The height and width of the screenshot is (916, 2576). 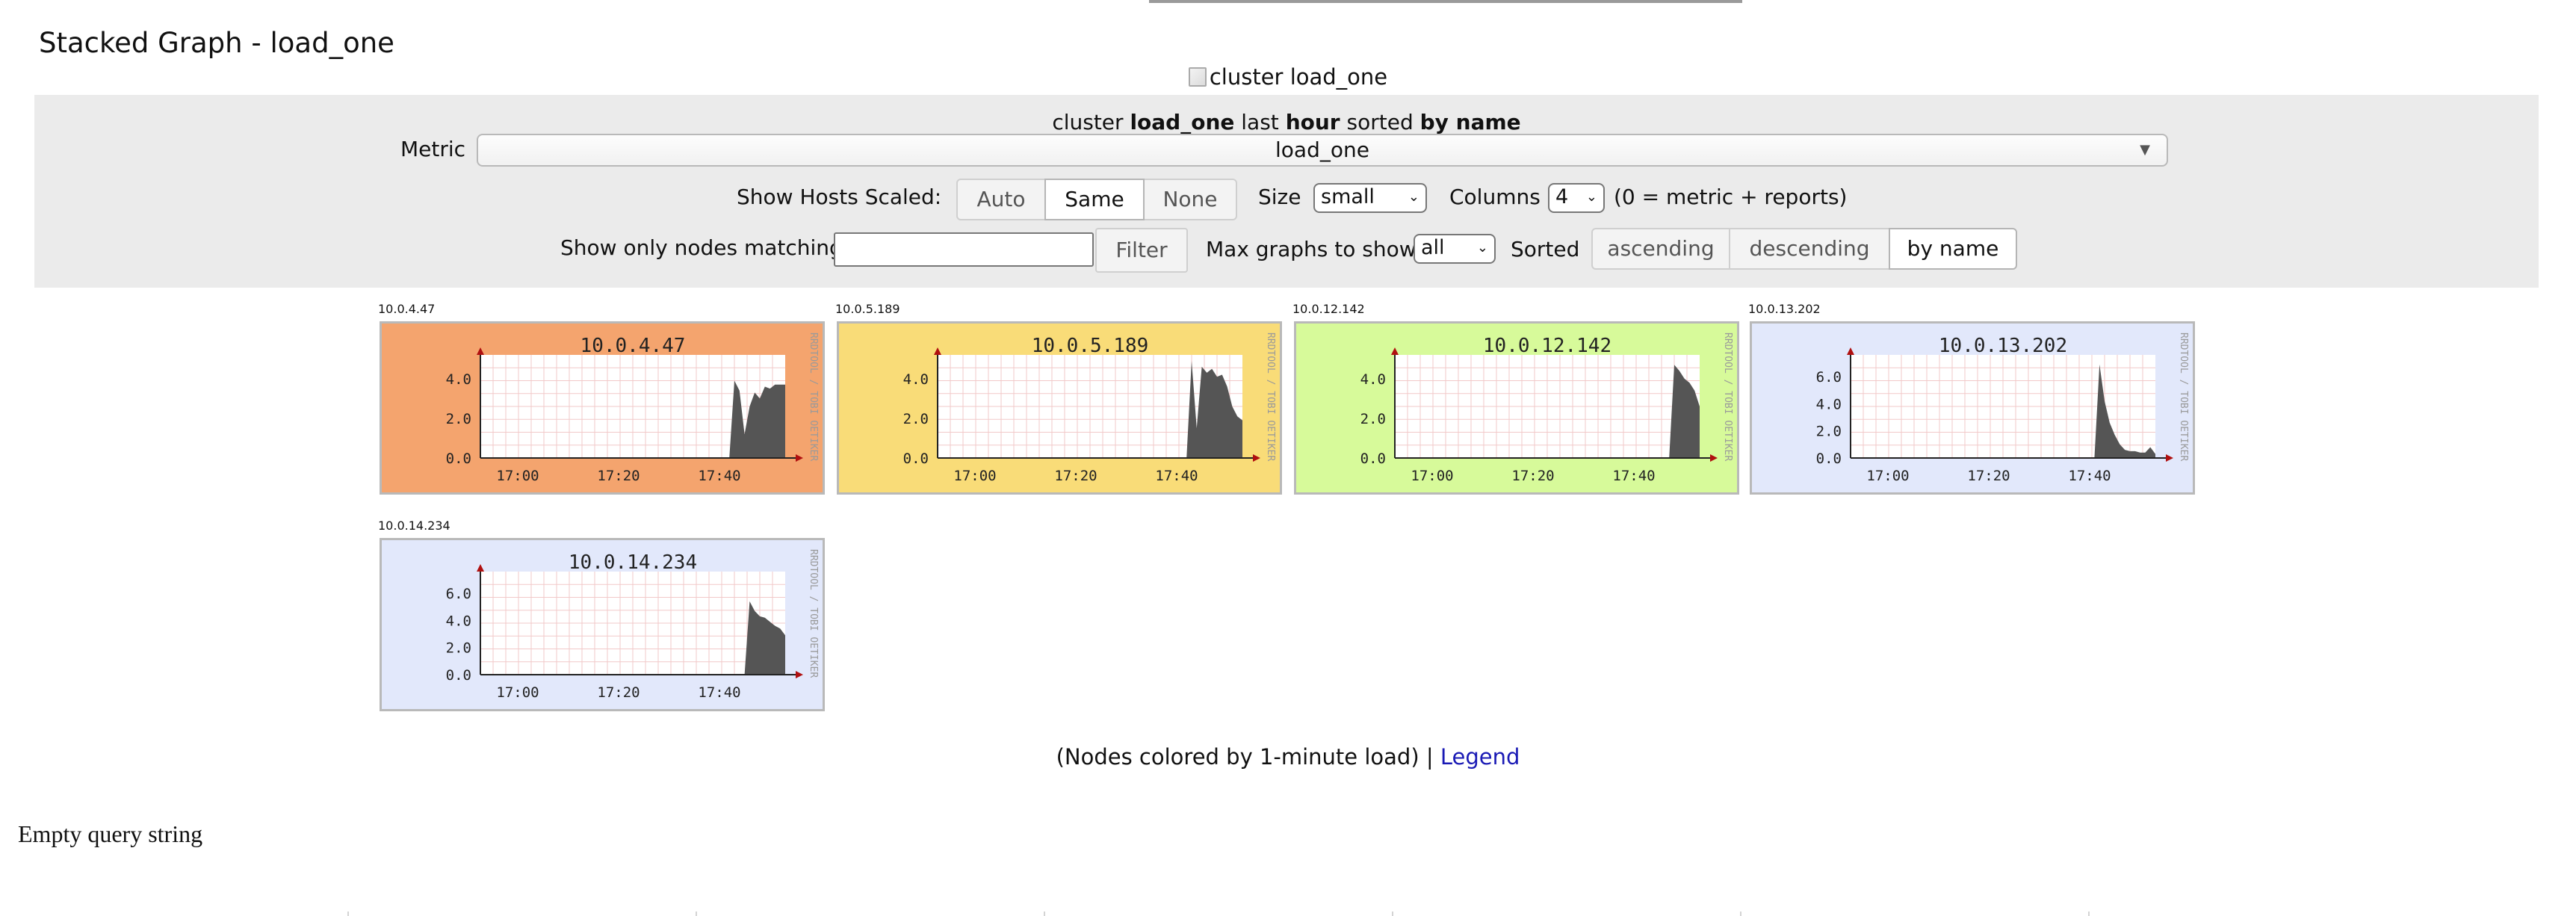 What do you see at coordinates (964, 249) in the screenshot?
I see `node-match-input` at bounding box center [964, 249].